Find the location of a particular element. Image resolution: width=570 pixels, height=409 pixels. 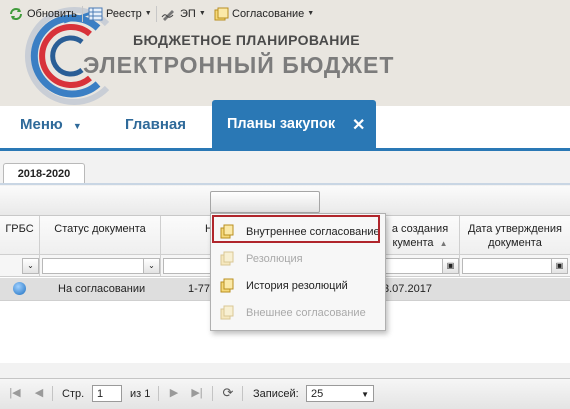

sort-asc-icon: ▲ is located at coordinates (443, 243).